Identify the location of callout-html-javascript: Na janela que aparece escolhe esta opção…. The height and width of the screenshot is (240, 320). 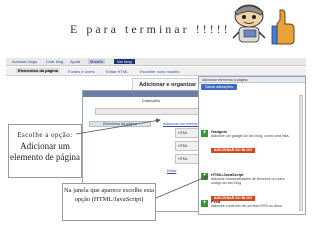
(109, 202).